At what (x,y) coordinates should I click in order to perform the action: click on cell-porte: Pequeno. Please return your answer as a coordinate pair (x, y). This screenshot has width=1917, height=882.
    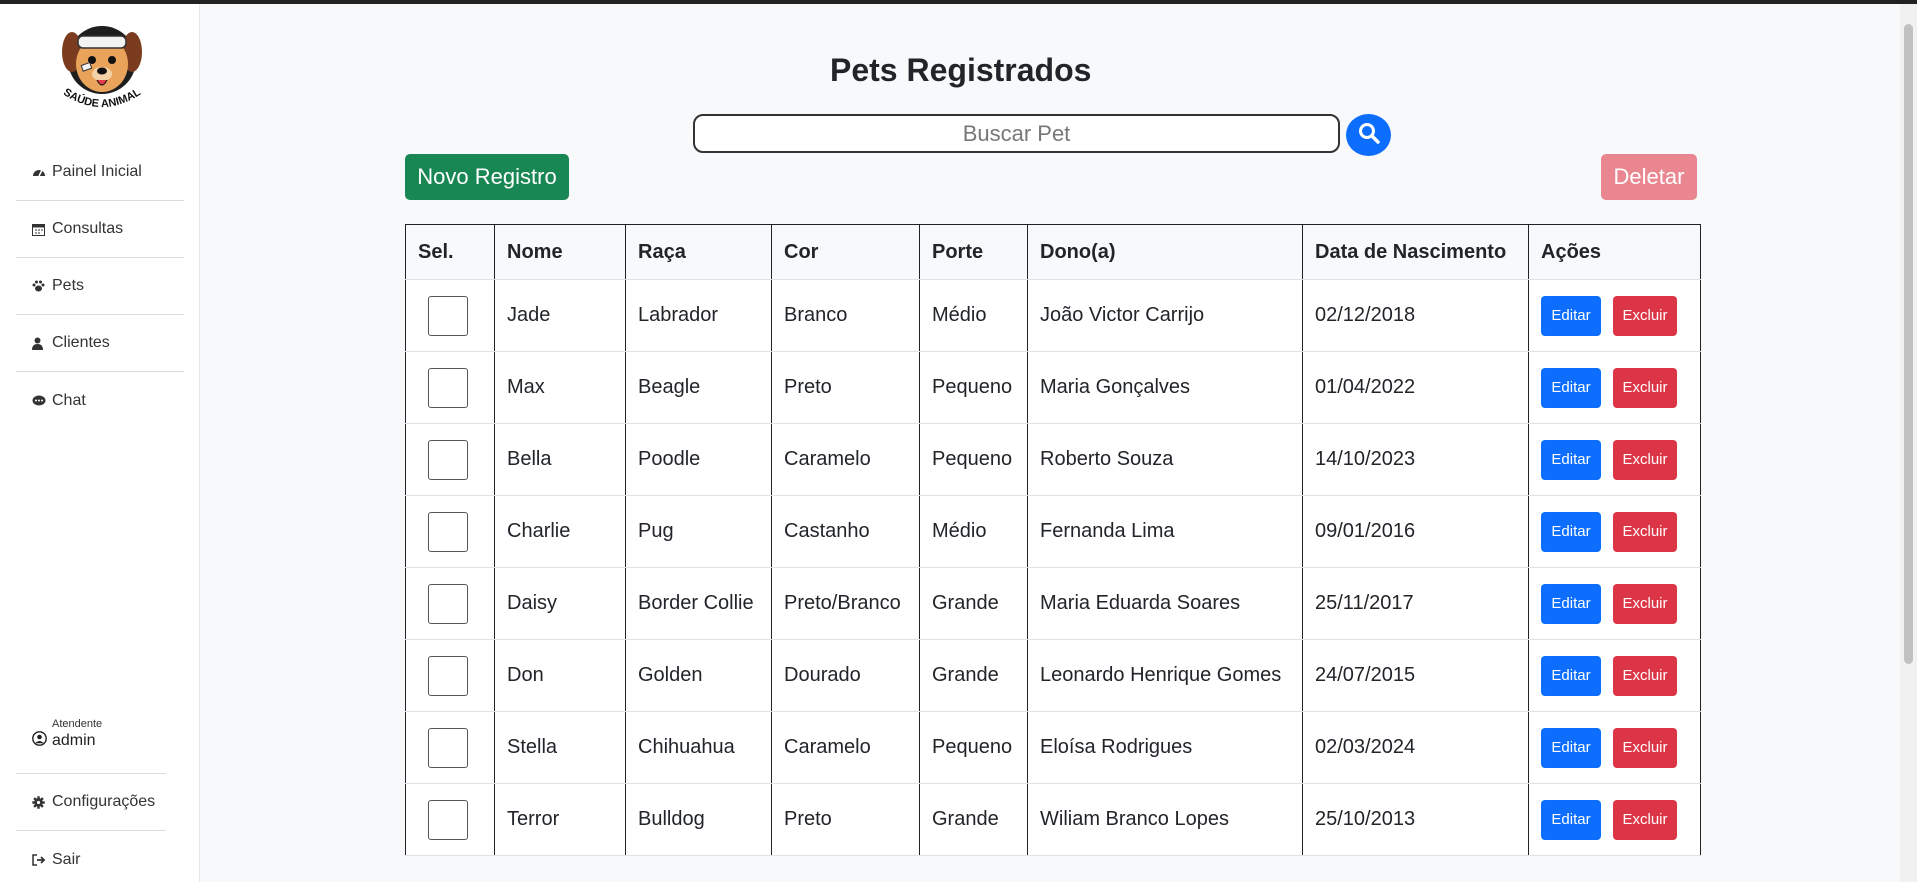
    Looking at the image, I should click on (973, 387).